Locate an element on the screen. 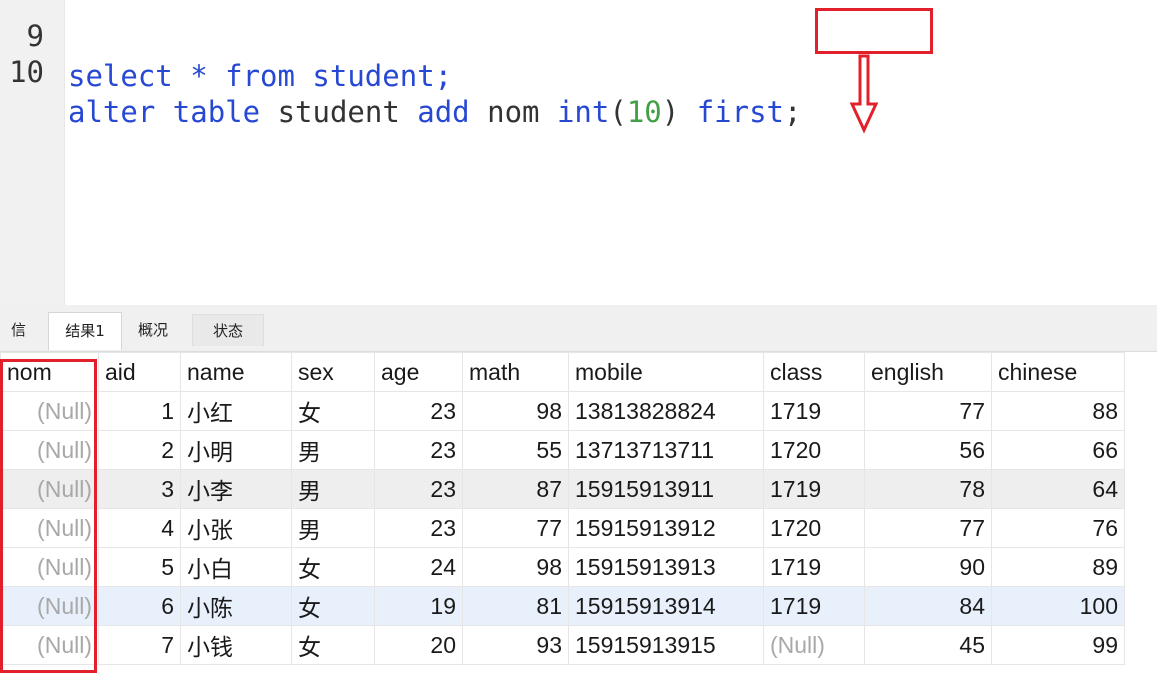 This screenshot has height=679, width=1157. cell-math: 55 is located at coordinates (515, 450).